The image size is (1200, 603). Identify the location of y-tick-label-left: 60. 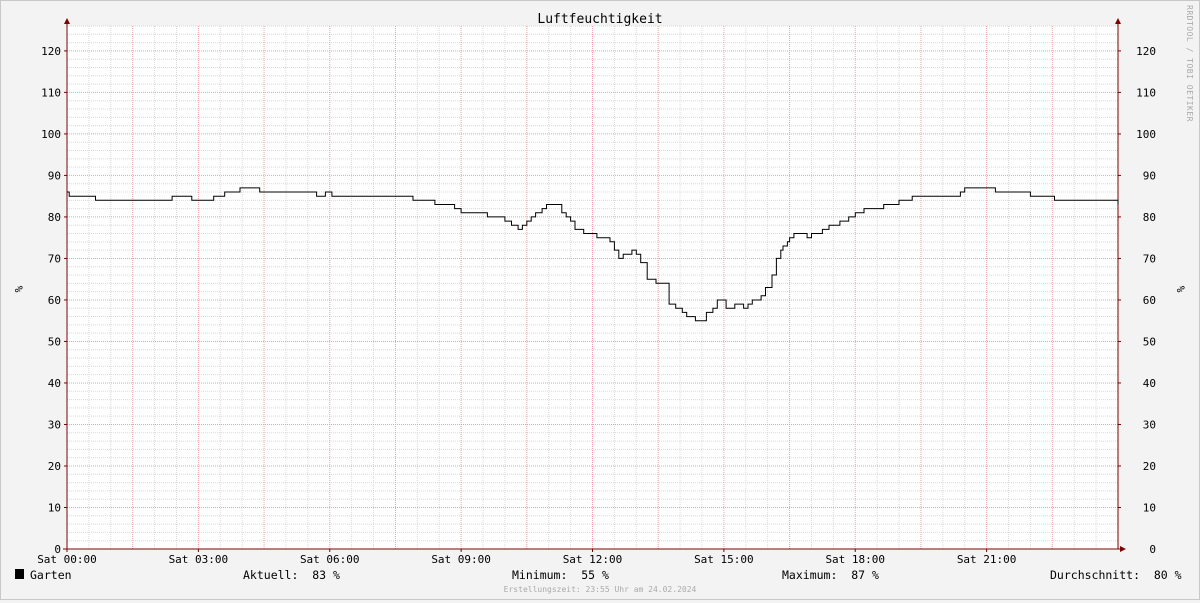
(54, 300).